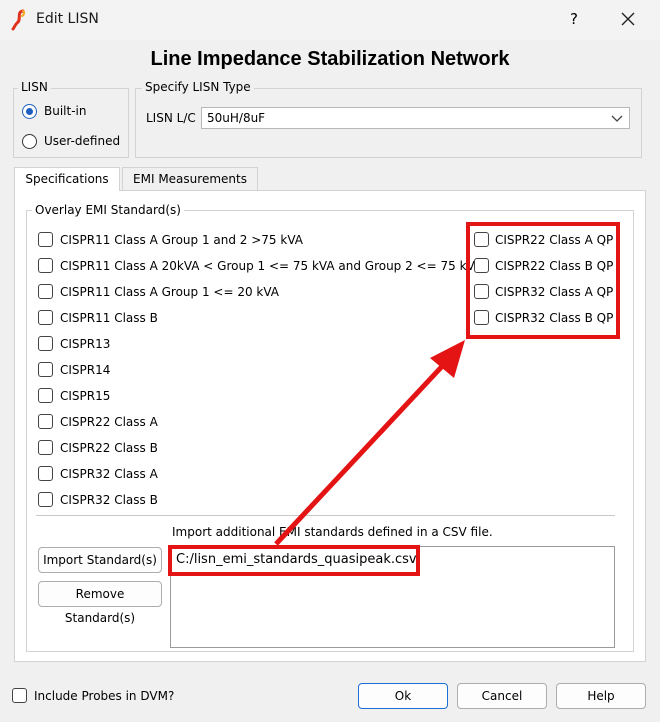 Image resolution: width=660 pixels, height=722 pixels. I want to click on cancel-button: Cancel, so click(502, 696).